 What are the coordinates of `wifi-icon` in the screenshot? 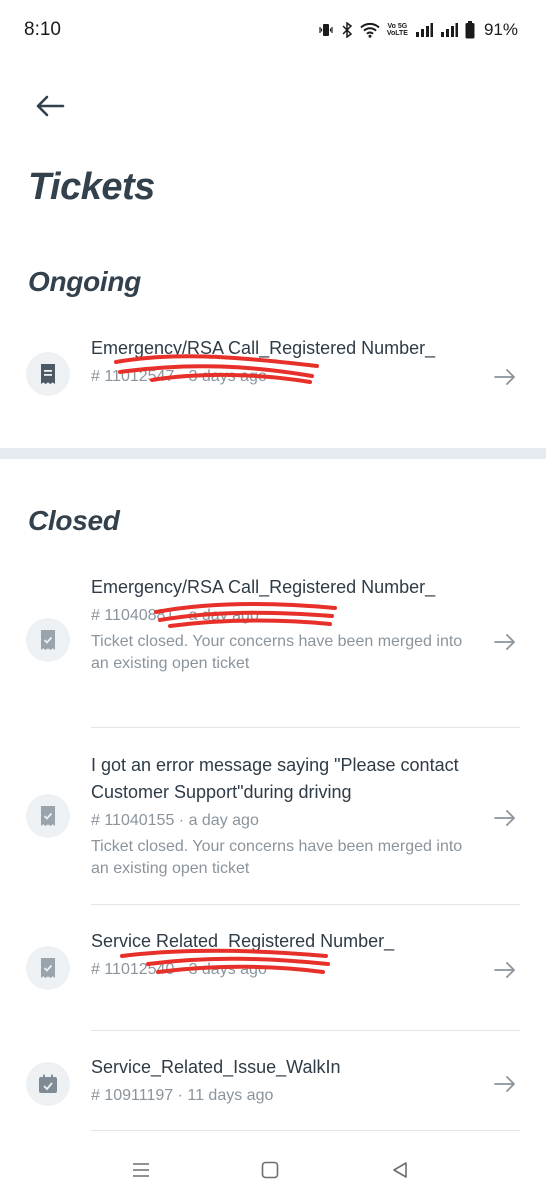 It's located at (370, 30).